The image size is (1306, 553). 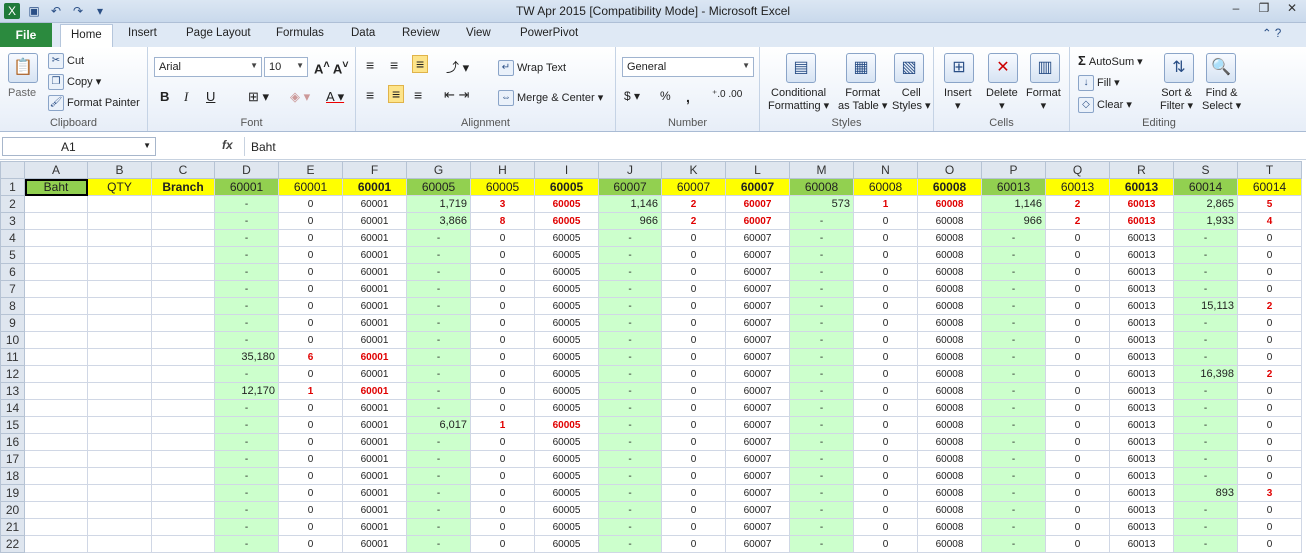 What do you see at coordinates (630, 221) in the screenshot?
I see `cell: 966` at bounding box center [630, 221].